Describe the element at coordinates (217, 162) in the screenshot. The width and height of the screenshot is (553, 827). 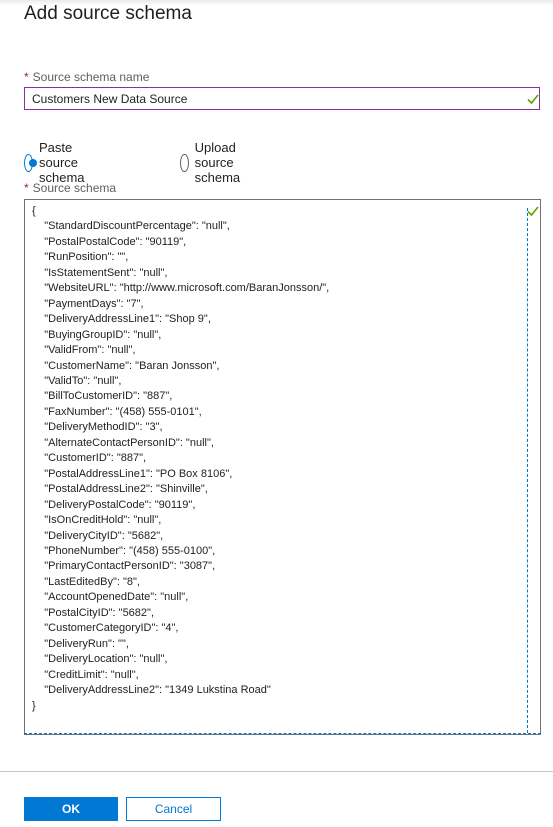
I see `radio-upload-label: Upload source schema` at that location.